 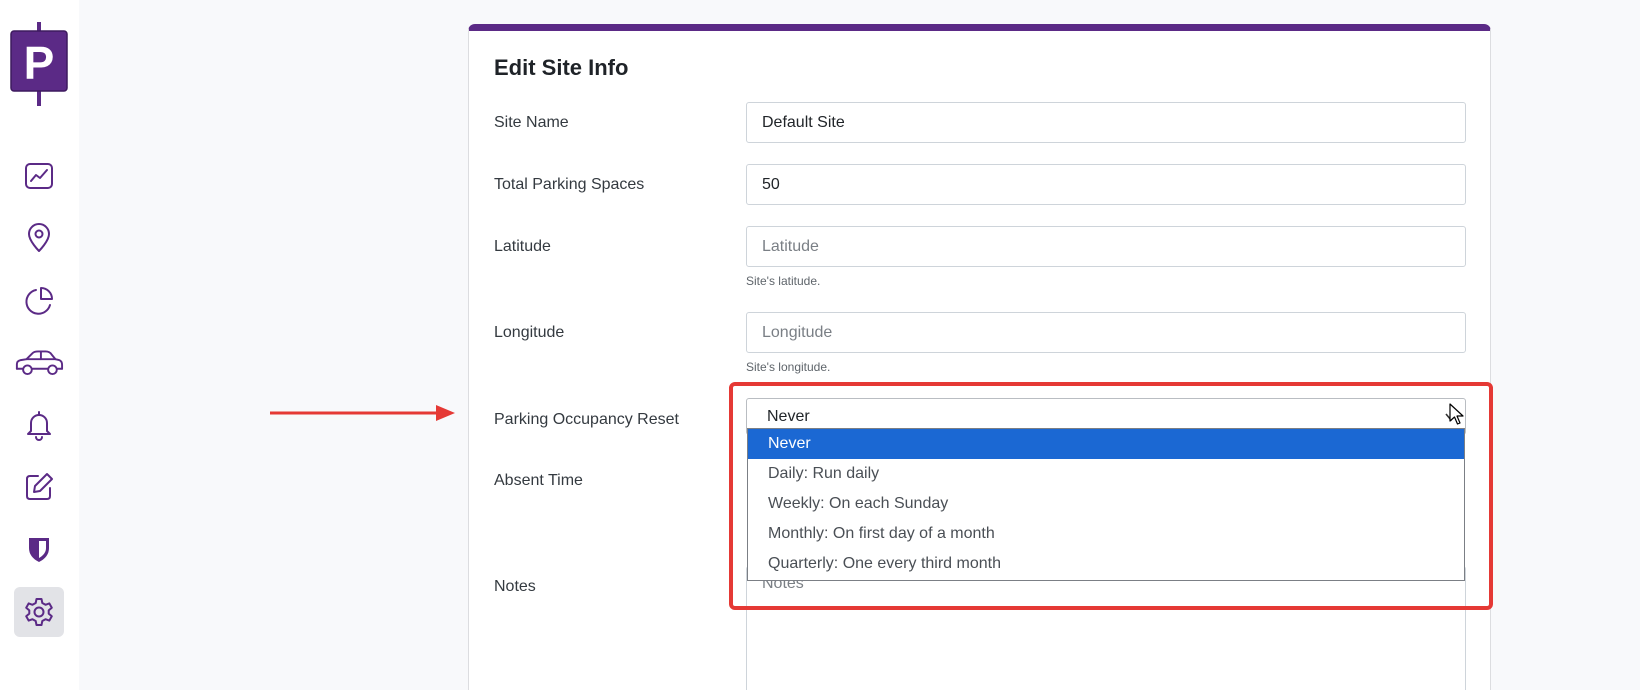 What do you see at coordinates (1106, 246) in the screenshot?
I see `latitude-input` at bounding box center [1106, 246].